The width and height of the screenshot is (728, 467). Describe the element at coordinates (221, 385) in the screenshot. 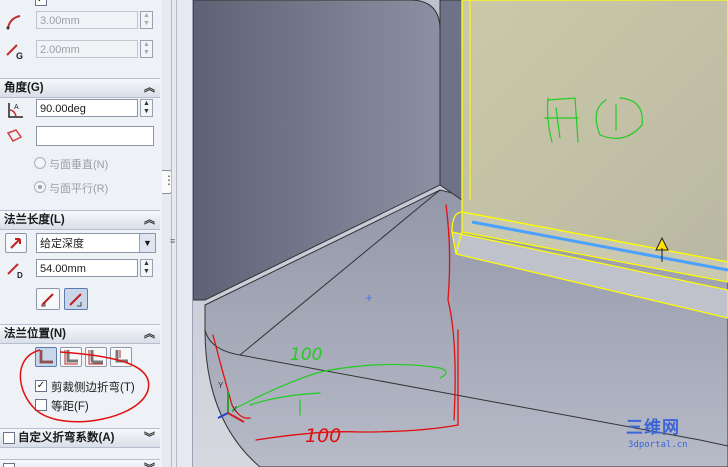

I see `svg-text: Y` at that location.